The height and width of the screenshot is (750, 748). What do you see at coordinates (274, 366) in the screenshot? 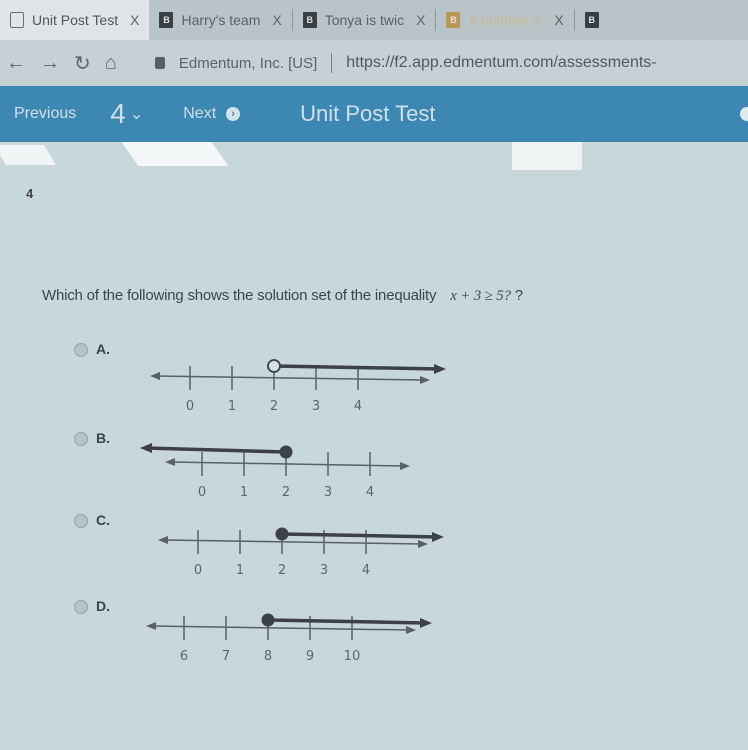
I see `open-point` at bounding box center [274, 366].